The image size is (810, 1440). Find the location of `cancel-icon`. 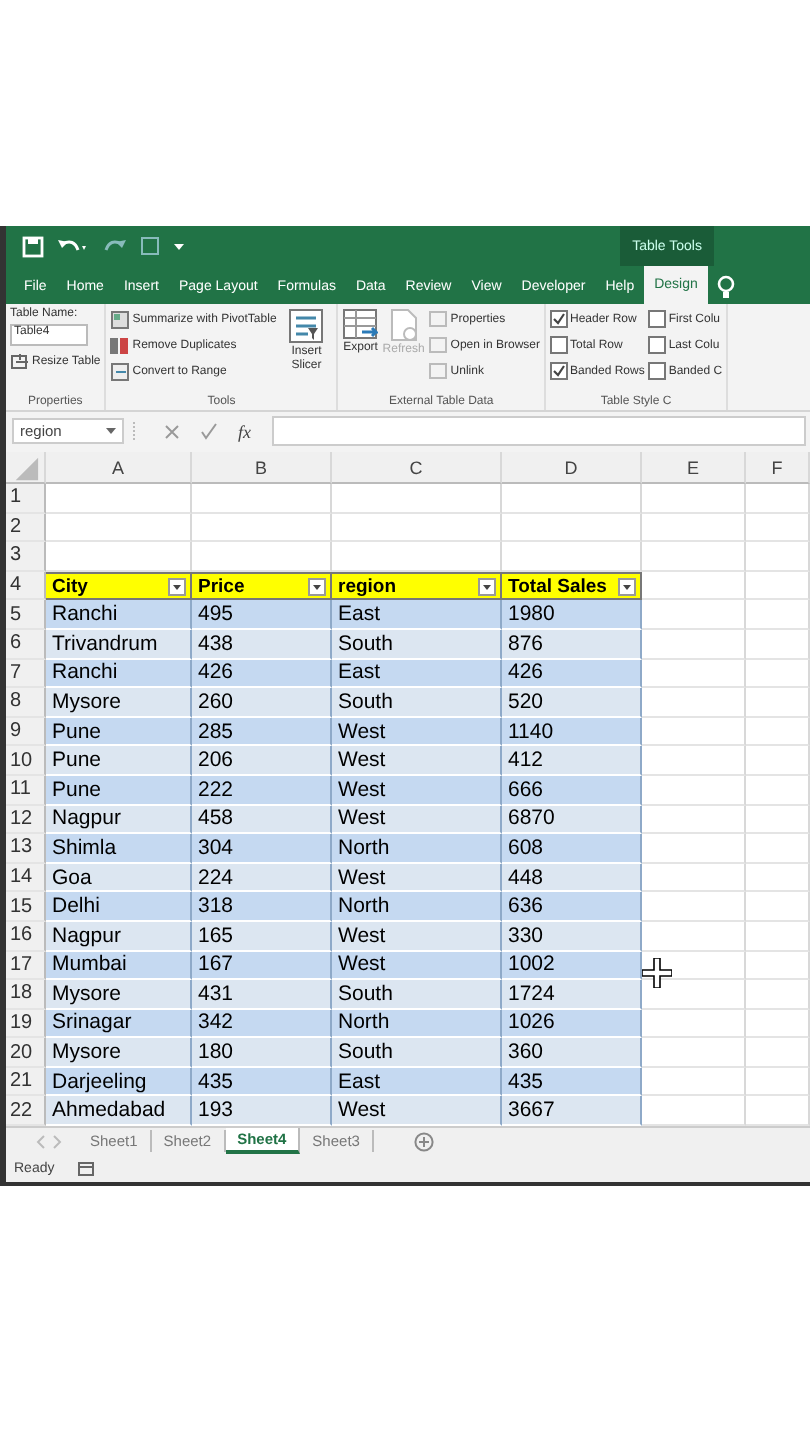

cancel-icon is located at coordinates (172, 431).